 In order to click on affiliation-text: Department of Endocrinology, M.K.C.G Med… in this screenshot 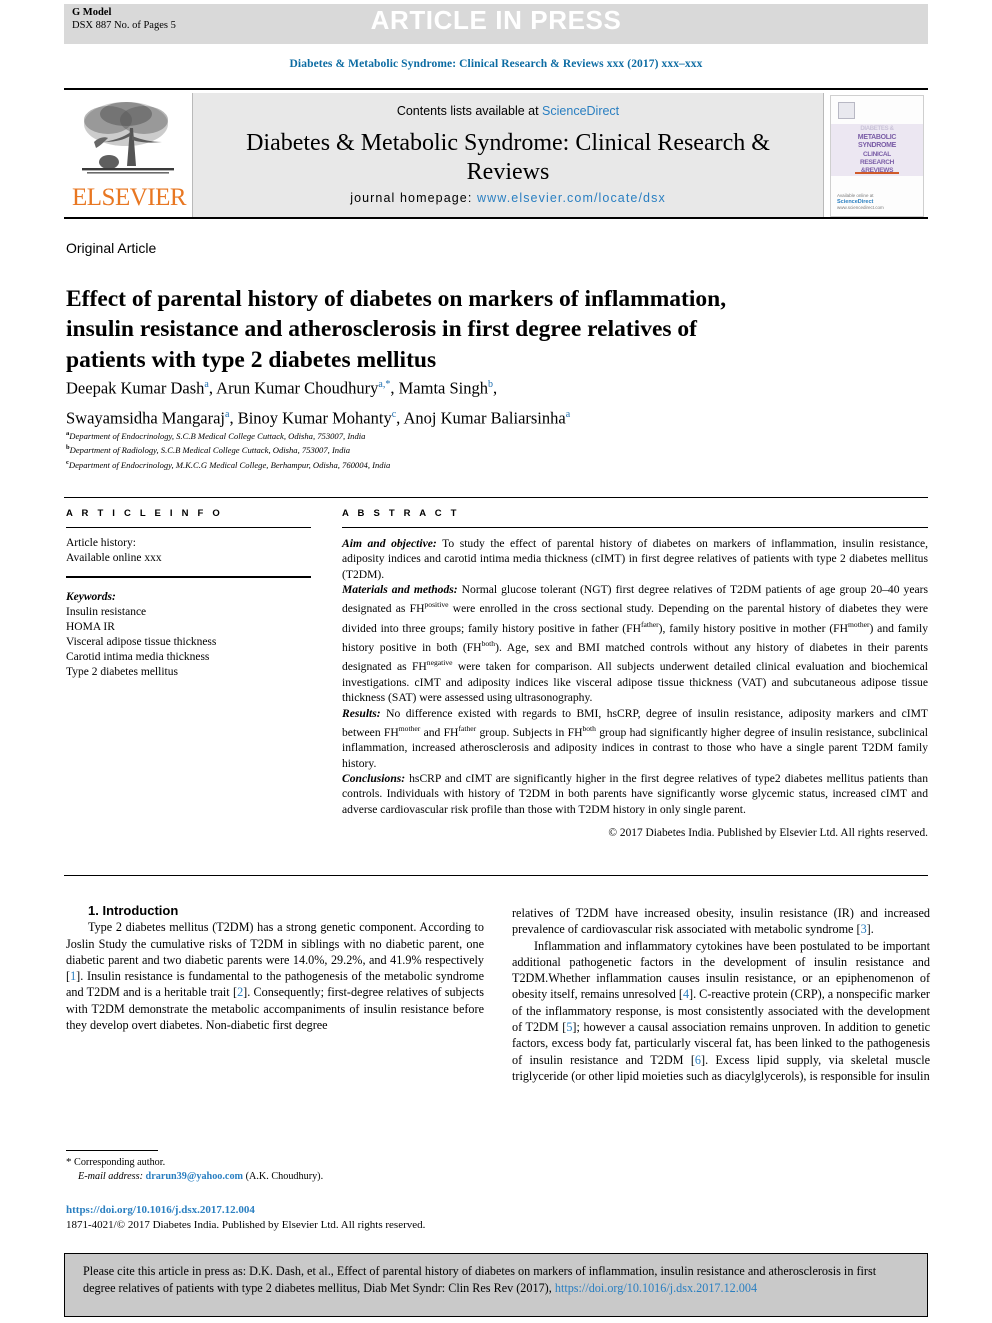, I will do `click(229, 464)`.